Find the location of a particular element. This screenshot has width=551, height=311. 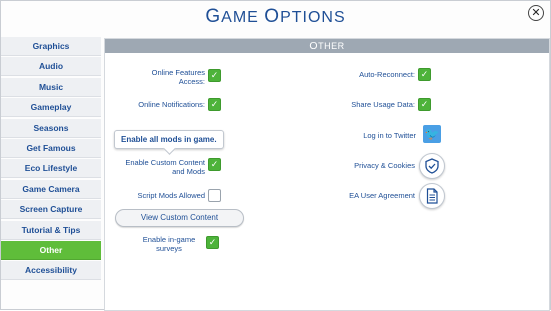

online-features-checkbox: ✓ is located at coordinates (214, 75).